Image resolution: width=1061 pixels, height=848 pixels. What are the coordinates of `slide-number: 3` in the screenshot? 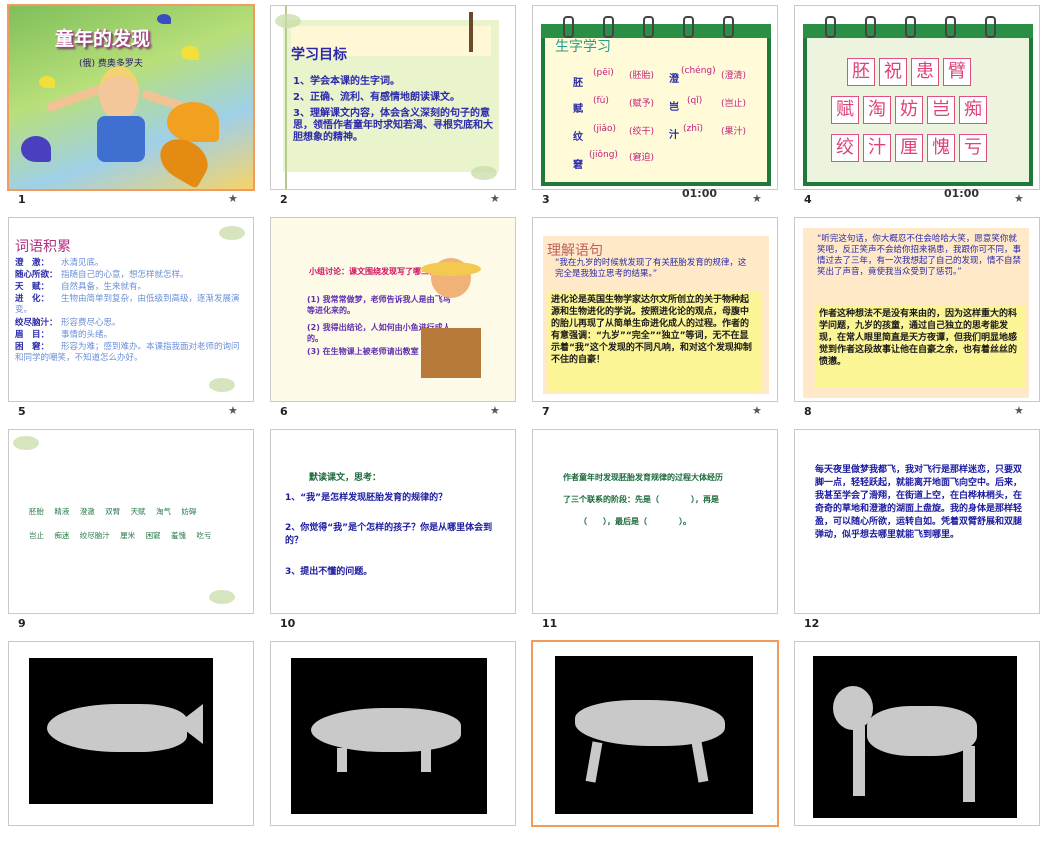 It's located at (546, 199).